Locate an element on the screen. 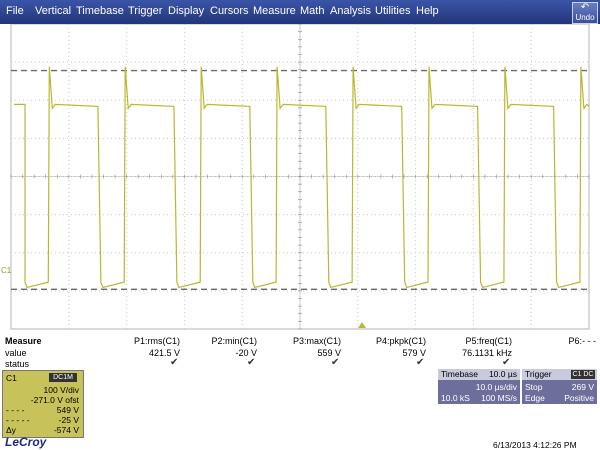 The height and width of the screenshot is (450, 600). menu-utilities: Utilities is located at coordinates (392, 11).